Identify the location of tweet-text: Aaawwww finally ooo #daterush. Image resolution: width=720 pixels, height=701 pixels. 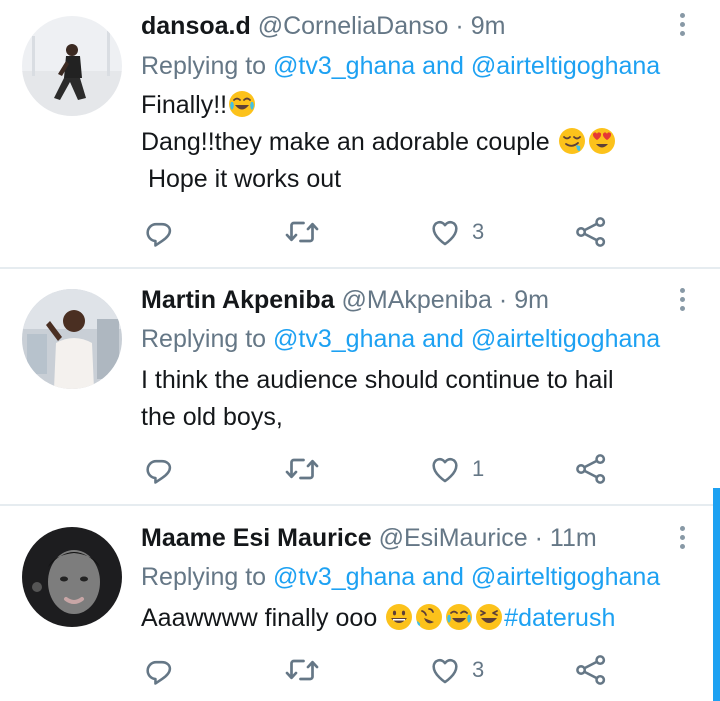
(378, 618).